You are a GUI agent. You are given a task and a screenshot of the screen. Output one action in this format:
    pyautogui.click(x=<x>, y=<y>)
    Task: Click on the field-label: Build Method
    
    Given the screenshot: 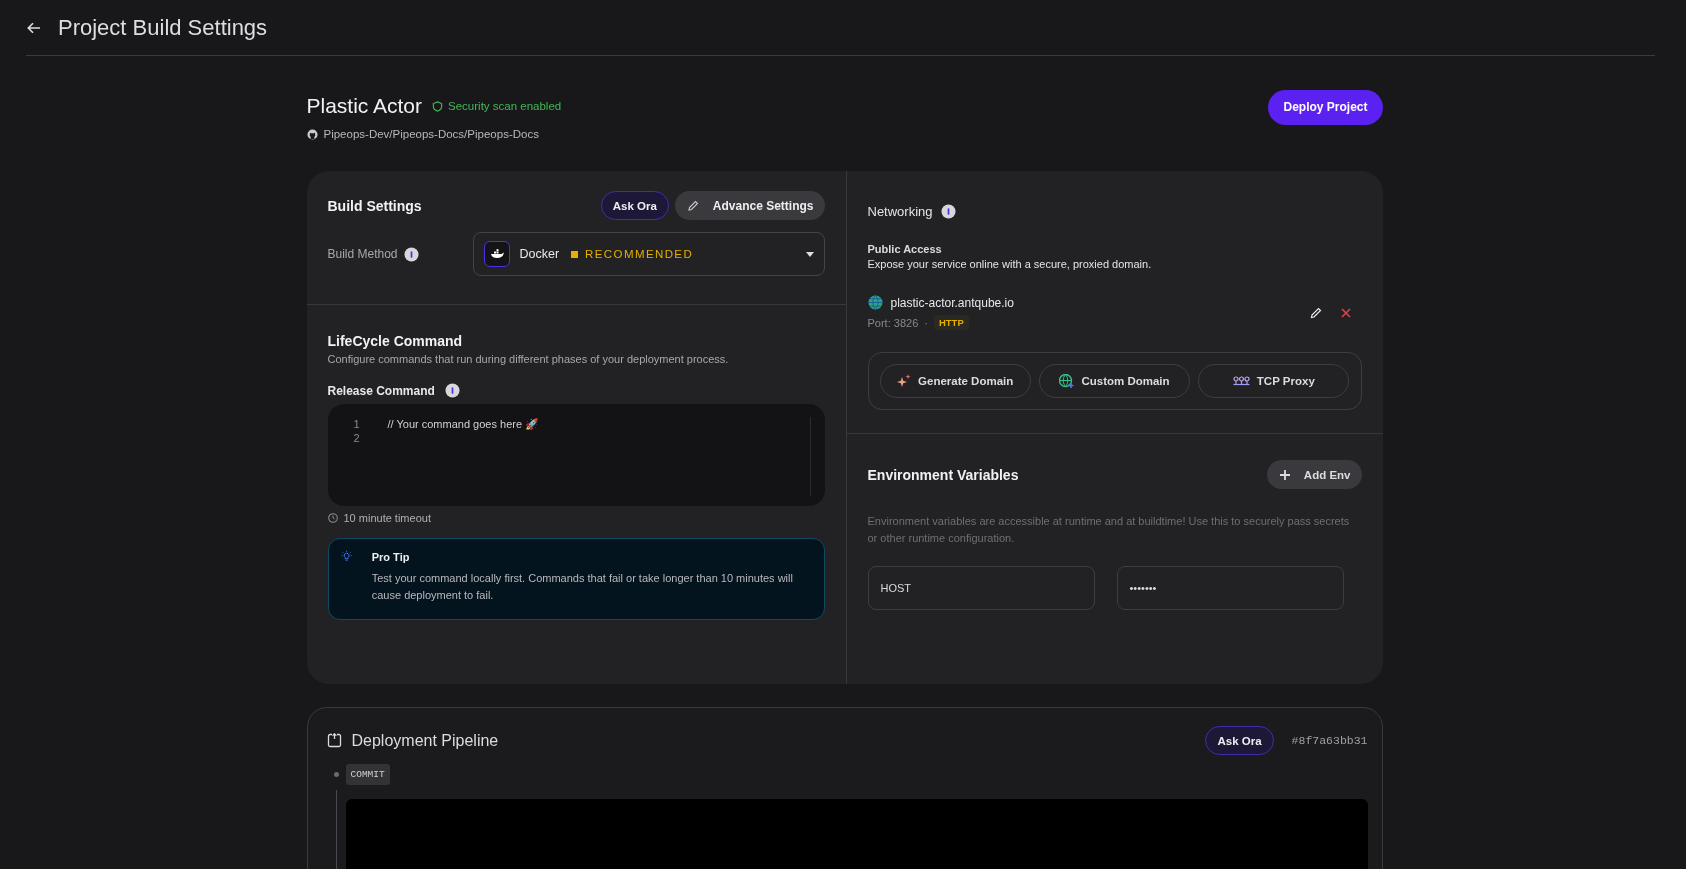 What is the action you would take?
    pyautogui.click(x=362, y=254)
    